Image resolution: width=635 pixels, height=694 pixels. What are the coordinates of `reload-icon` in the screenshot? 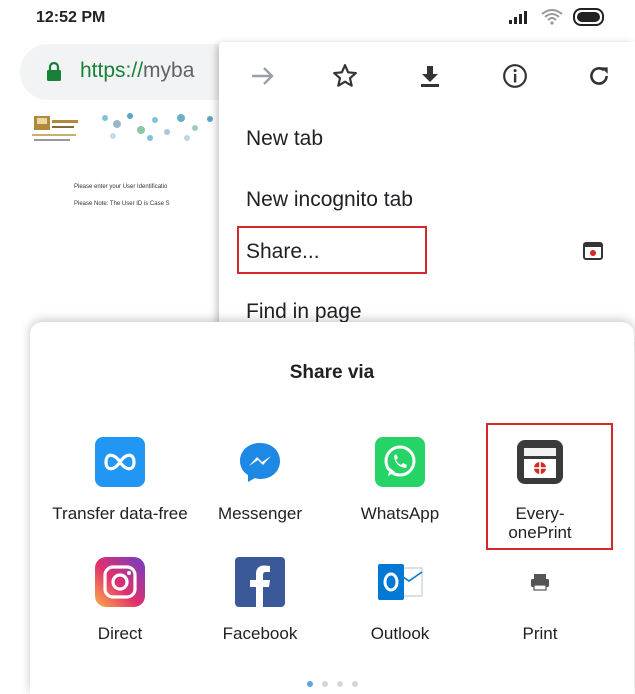 It's located at (599, 76).